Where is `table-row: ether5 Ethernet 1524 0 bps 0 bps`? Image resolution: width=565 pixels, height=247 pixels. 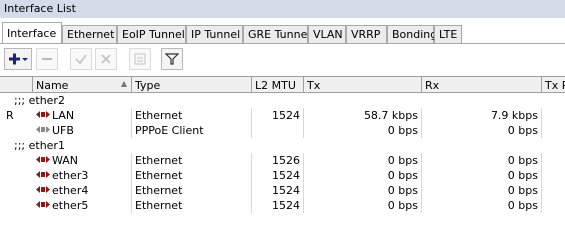
table-row: ether5 Ethernet 1524 0 bps 0 bps is located at coordinates (282, 205).